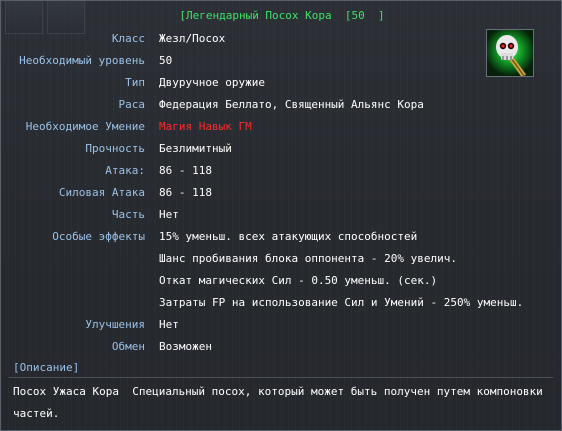 The image size is (562, 431). I want to click on stat-value: Жезл/Посох, so click(192, 38).